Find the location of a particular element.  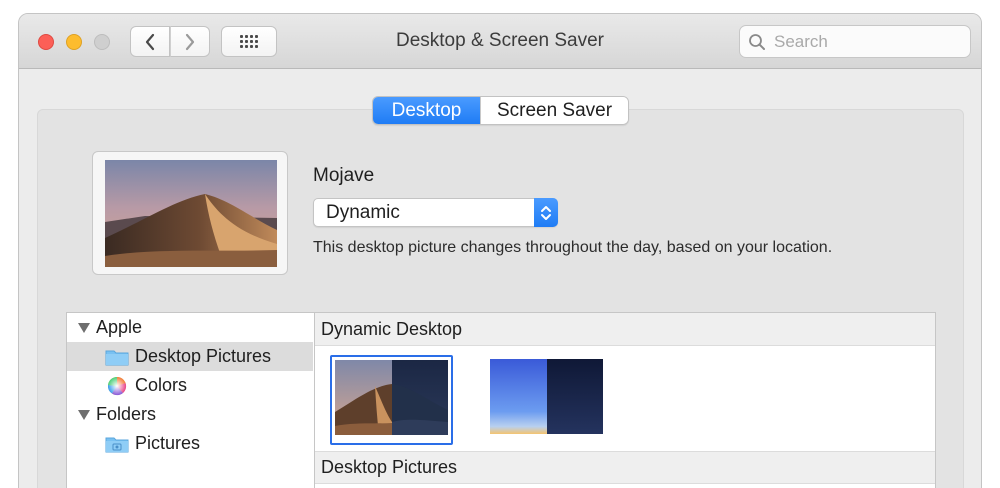

wallpaper-preview is located at coordinates (190, 213).